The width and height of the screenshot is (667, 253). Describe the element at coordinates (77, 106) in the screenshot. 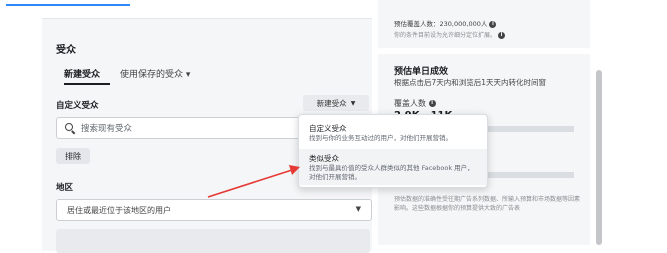

I see `custom-audience-label: 自定义受众` at that location.